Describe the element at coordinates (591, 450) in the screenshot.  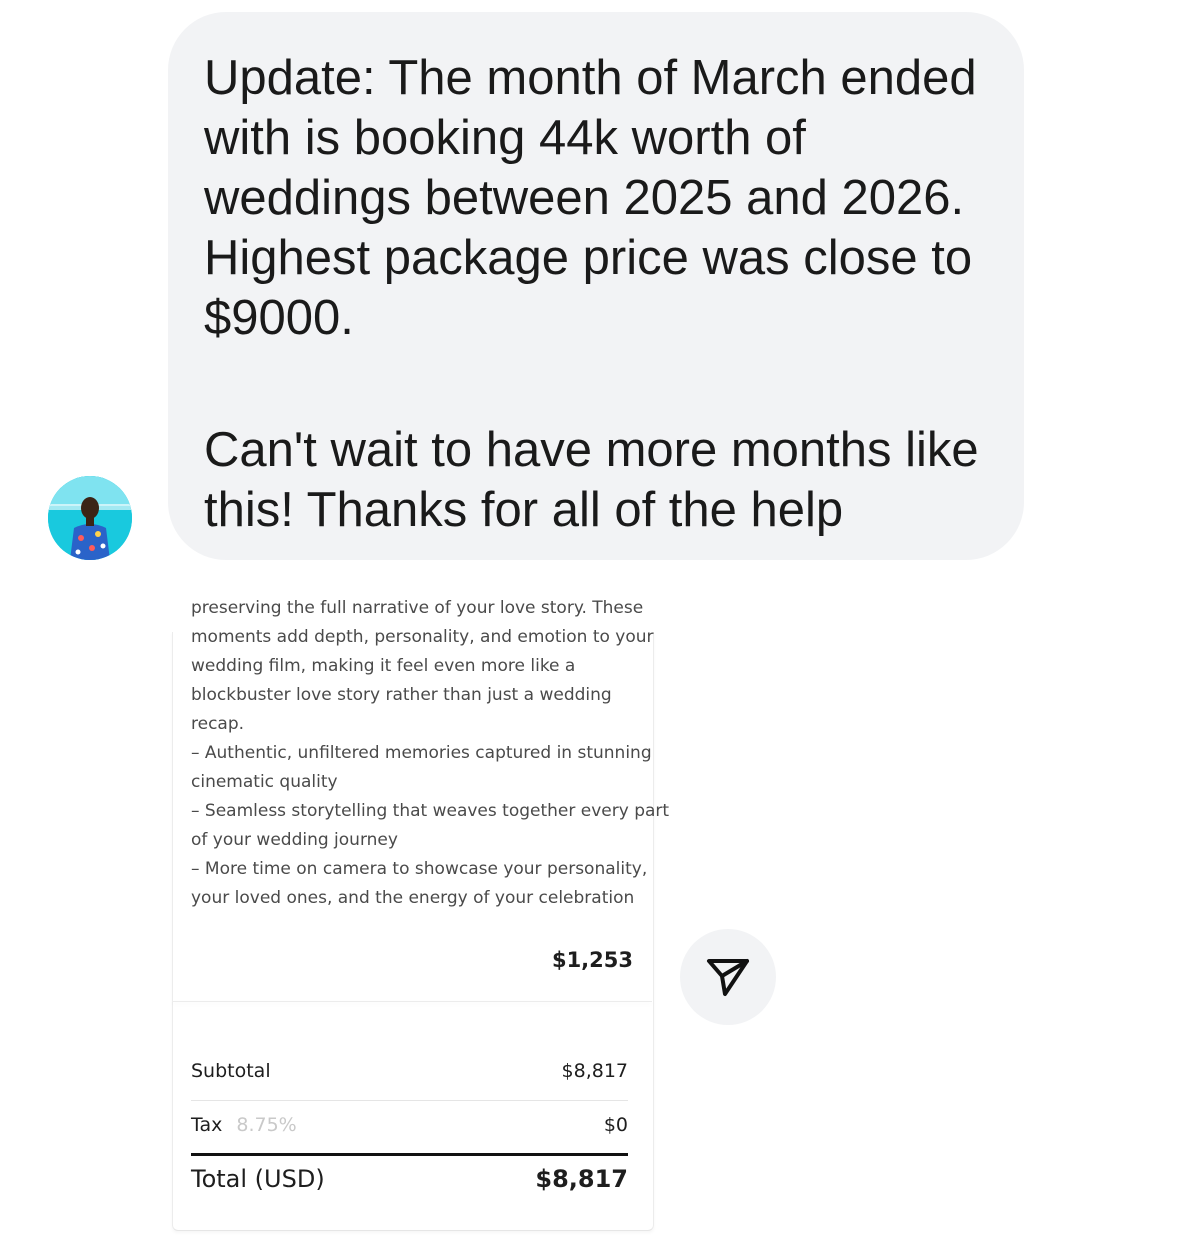
I see `message-line: Can't wait to have more months like` at that location.